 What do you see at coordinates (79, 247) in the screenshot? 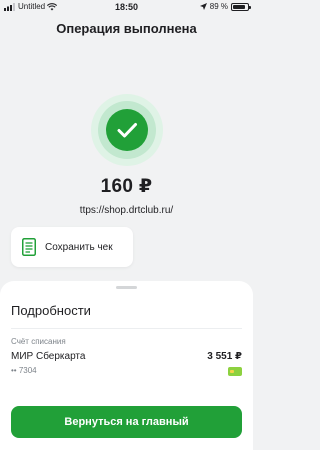
I see `save-receipt-label: Сохранить чек` at bounding box center [79, 247].